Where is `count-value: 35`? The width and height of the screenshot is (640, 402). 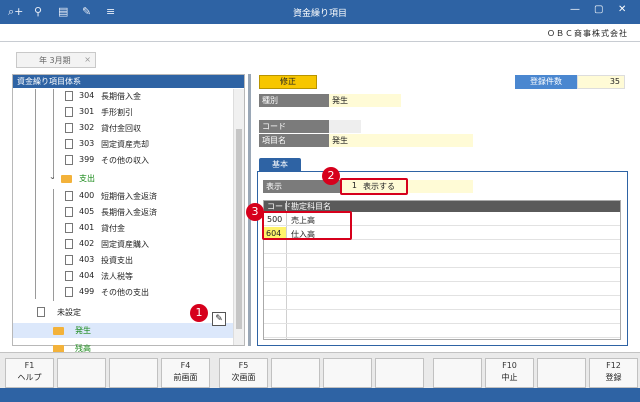
count-value: 35 is located at coordinates (601, 82).